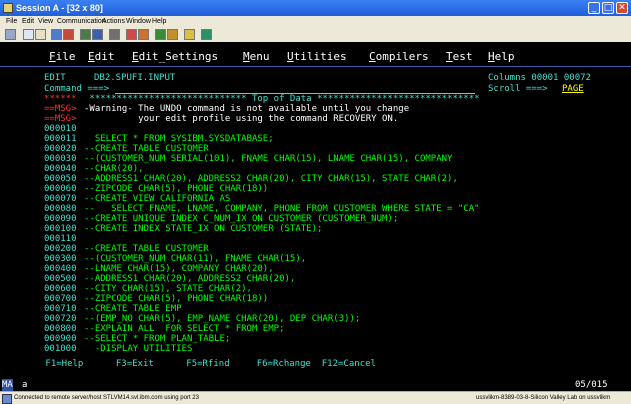 The width and height of the screenshot is (631, 404). I want to click on maximize-button: □, so click(608, 8).